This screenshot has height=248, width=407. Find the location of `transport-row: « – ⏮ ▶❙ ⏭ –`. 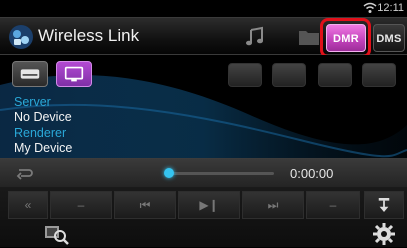

transport-row: « – ⏮ ▶❙ ⏭ – is located at coordinates (203, 205).